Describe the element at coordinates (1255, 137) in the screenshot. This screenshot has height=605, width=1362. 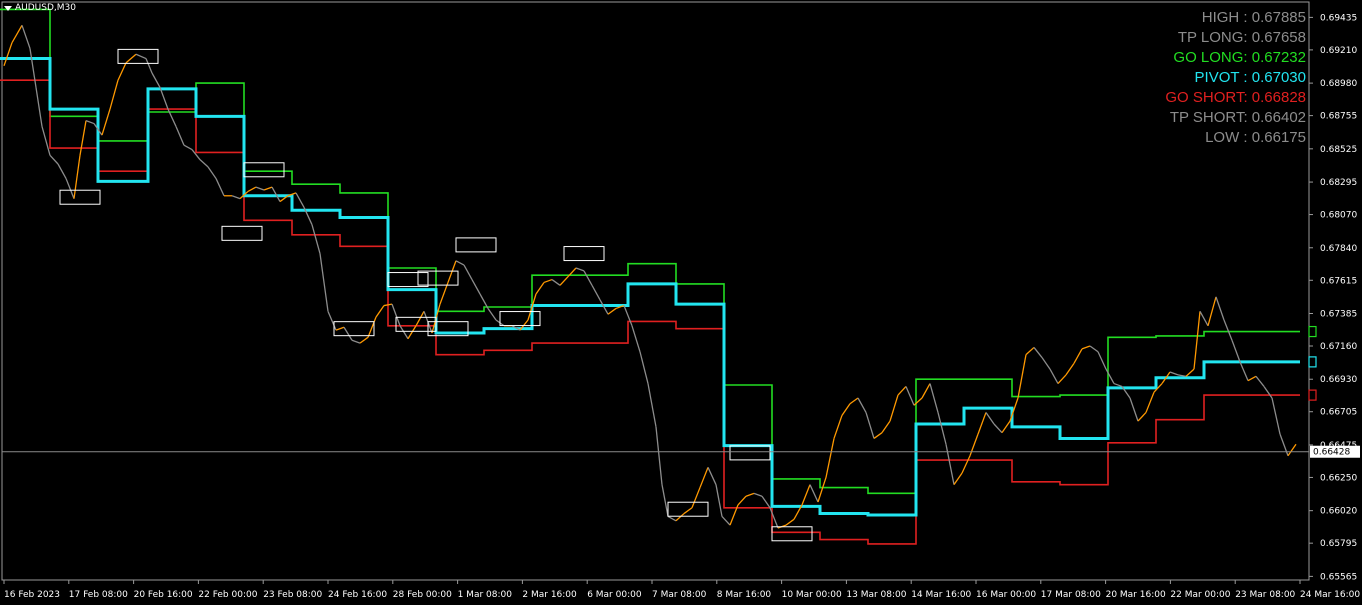
I see `low-label: LOW : 0.66175` at that location.